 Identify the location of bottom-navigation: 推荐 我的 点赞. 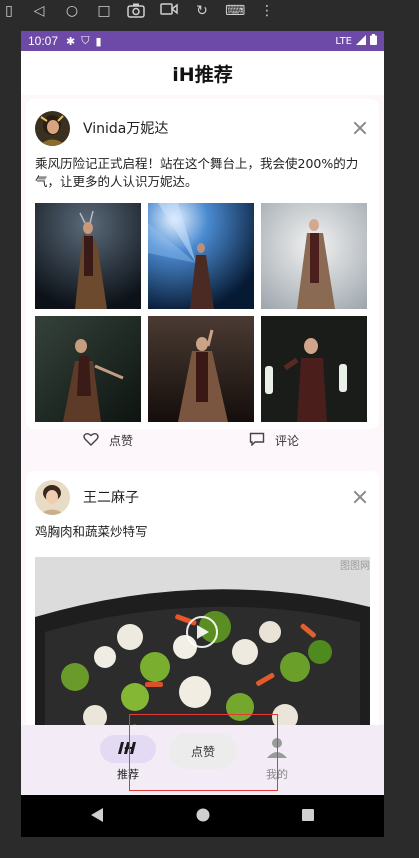
(202, 760).